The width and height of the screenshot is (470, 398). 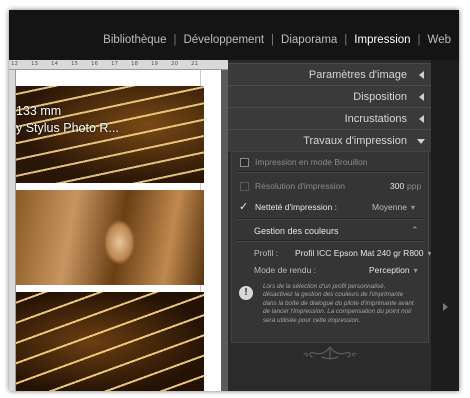 I want to click on section-title: Travaux d'impression, so click(x=355, y=141).